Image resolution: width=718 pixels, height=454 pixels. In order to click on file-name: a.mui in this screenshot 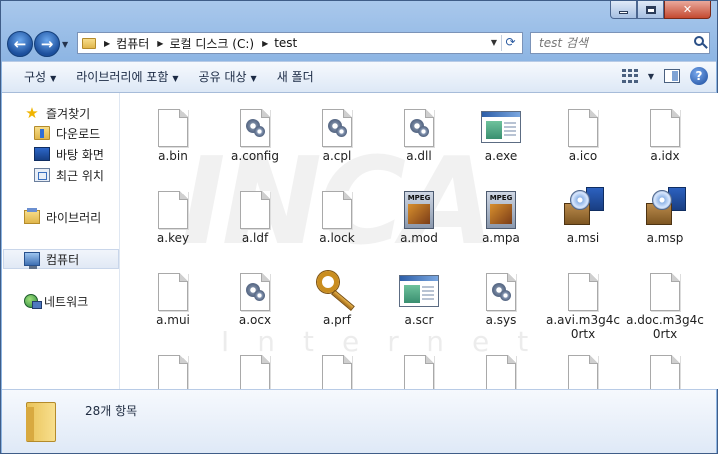, I will do `click(173, 320)`.